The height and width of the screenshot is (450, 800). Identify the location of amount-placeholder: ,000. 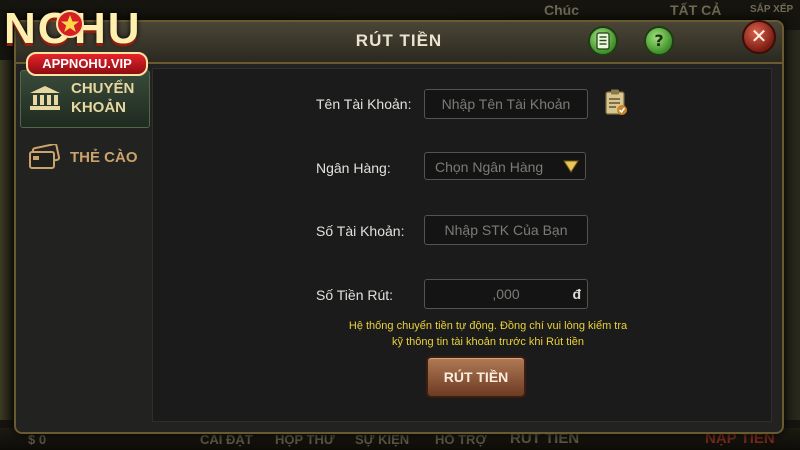
(506, 294).